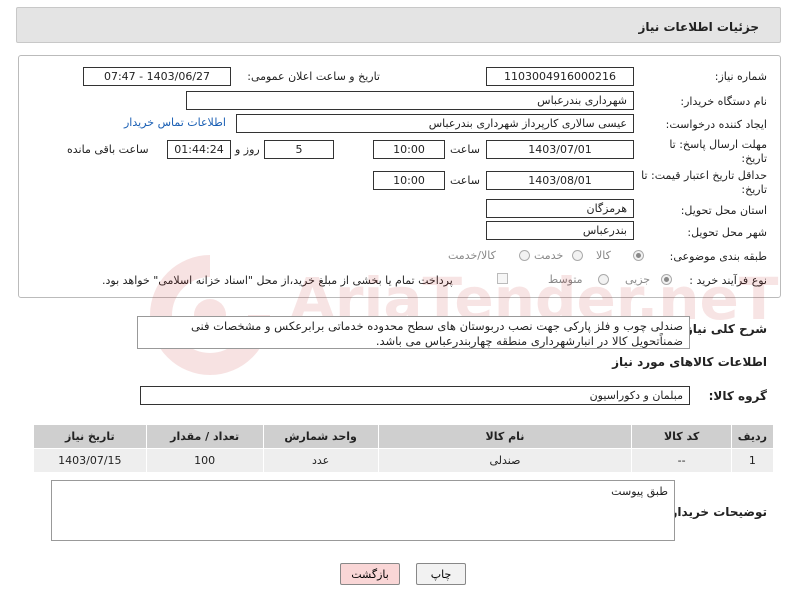  I want to click on goods-group-field: مبلمان و دکوراسیون, so click(415, 395).